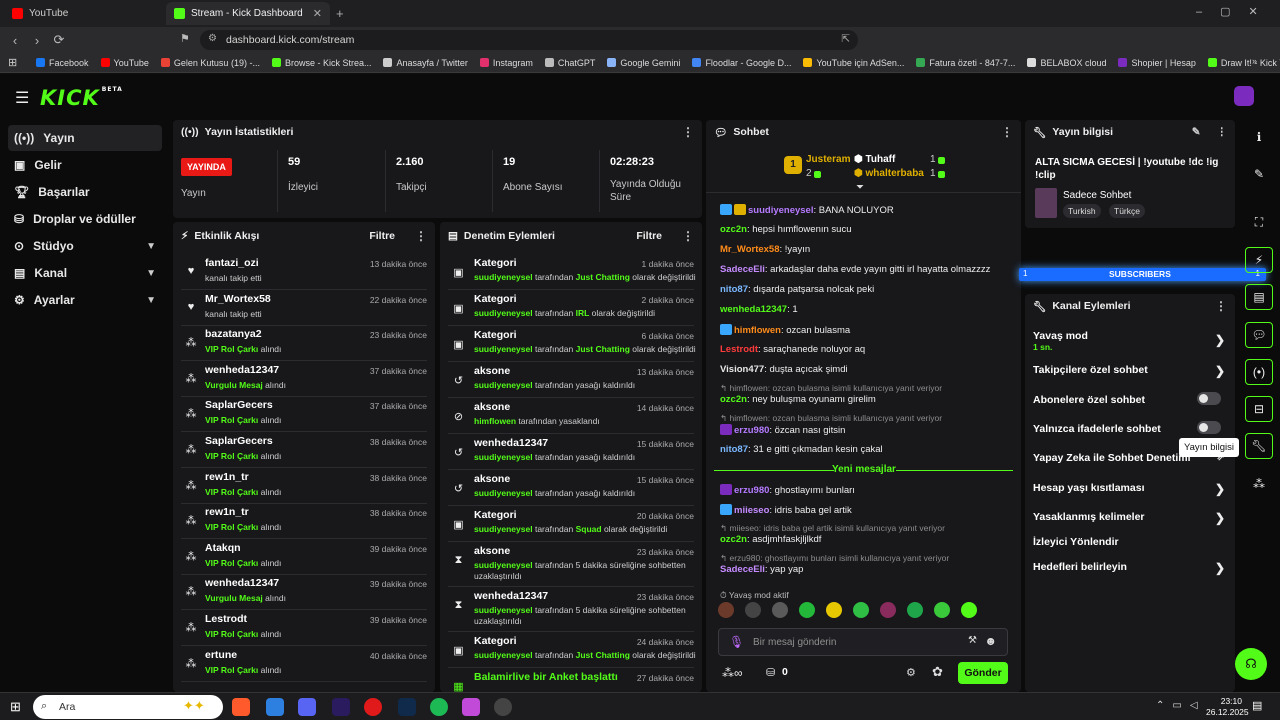 The width and height of the screenshot is (1280, 720). I want to click on spotify-icon, so click(439, 707).